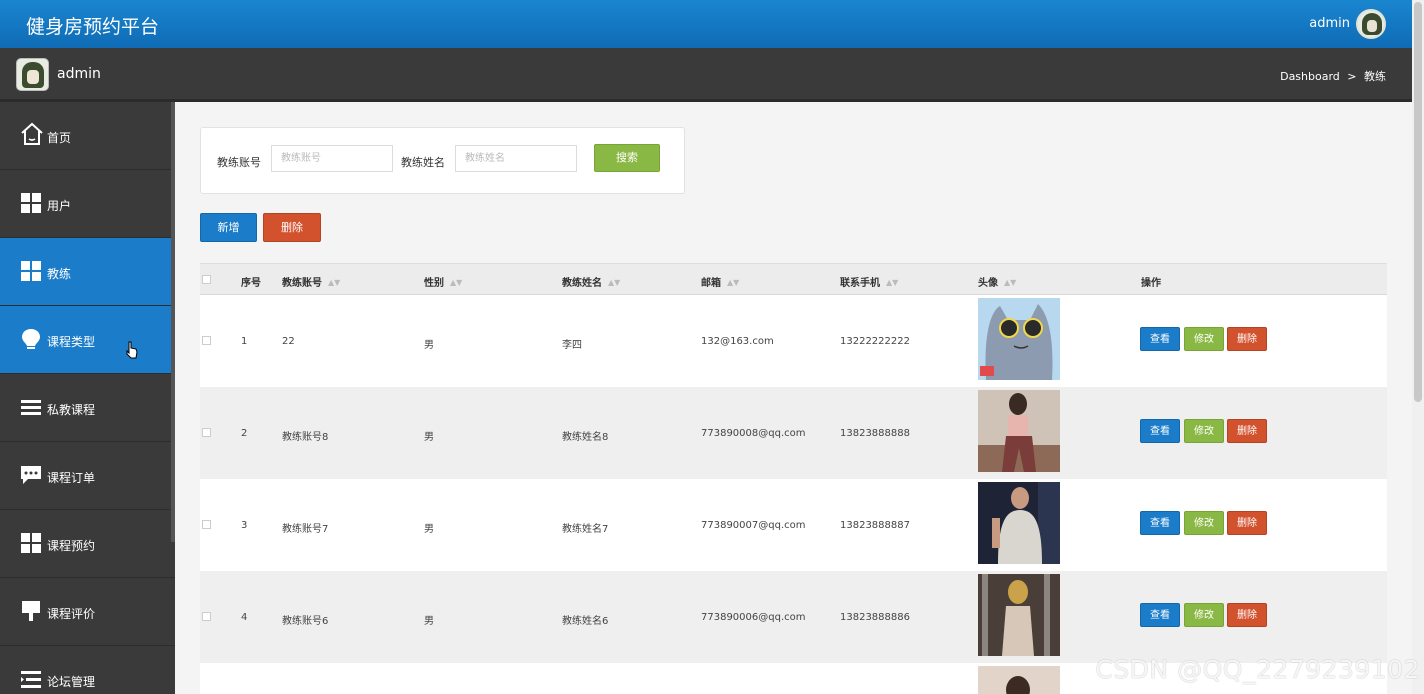  Describe the element at coordinates (1310, 76) in the screenshot. I see `breadcrumb-dashboard: Dashboard` at that location.